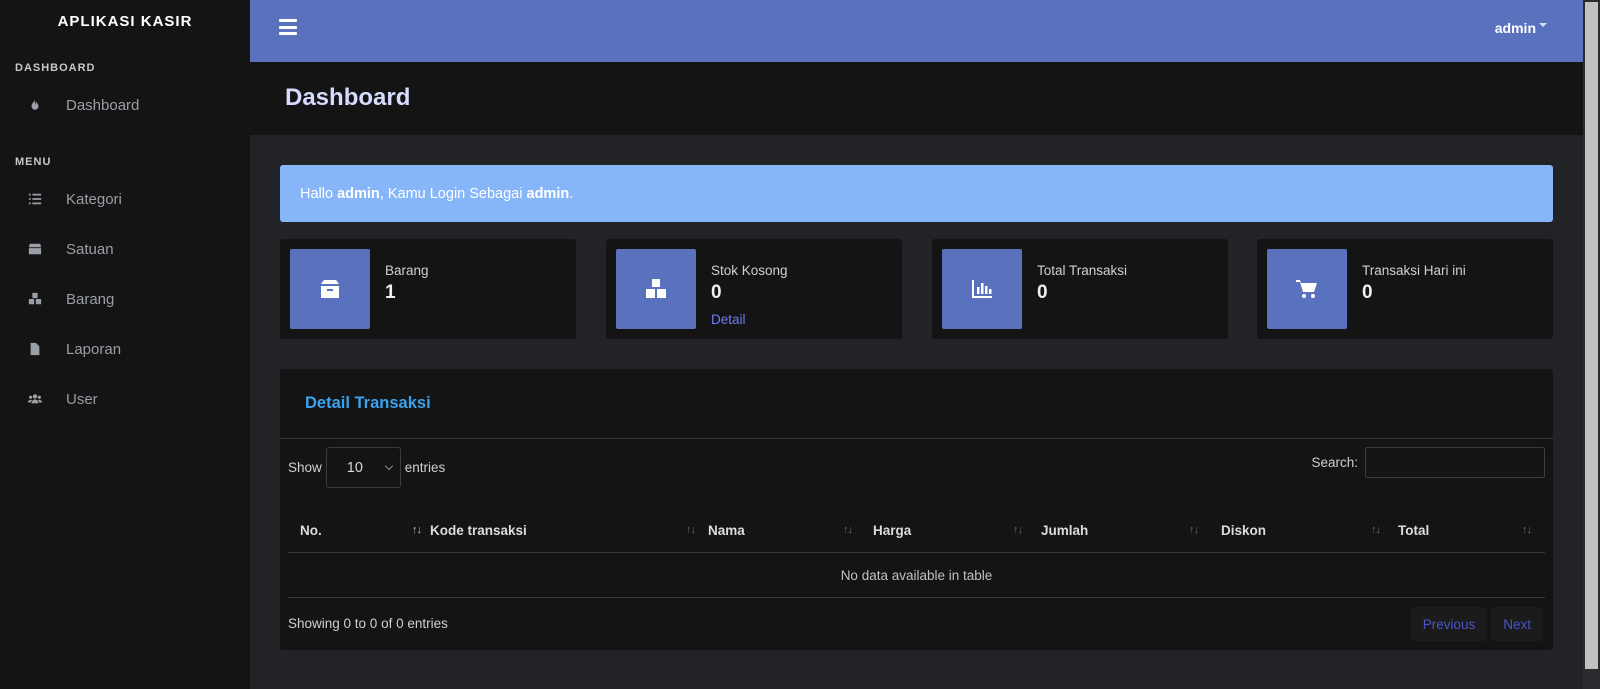  What do you see at coordinates (1455, 462) in the screenshot?
I see `search-input` at bounding box center [1455, 462].